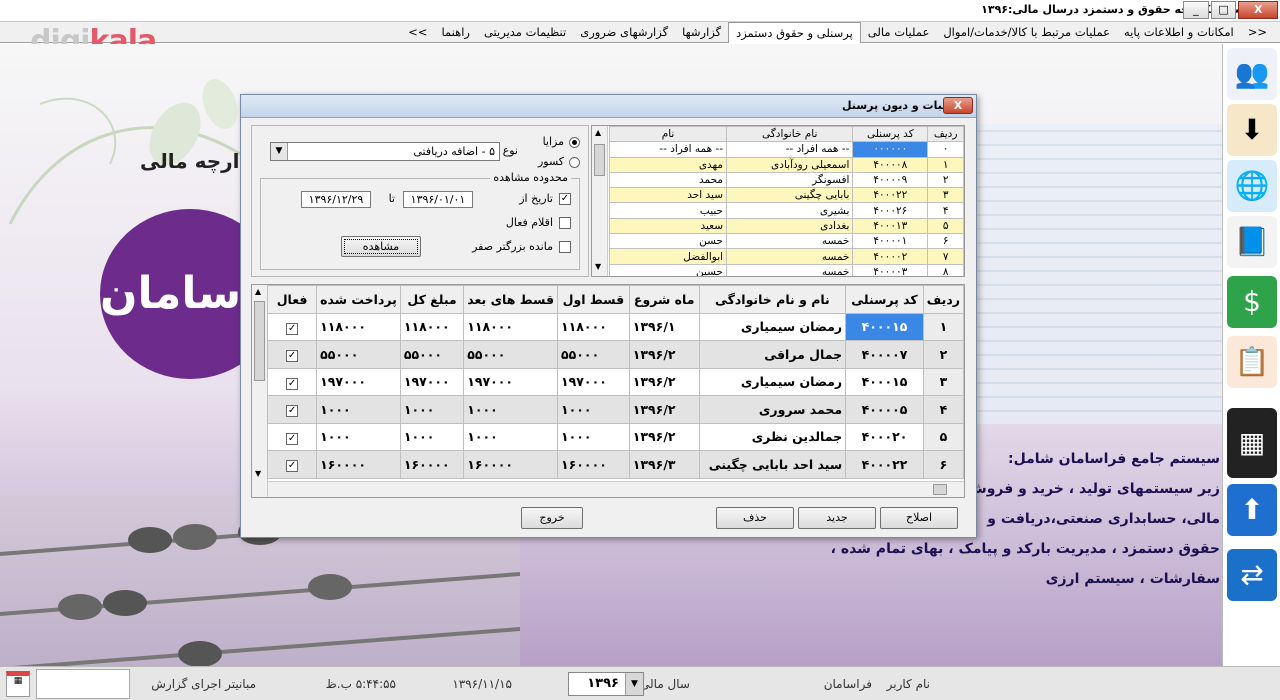  Describe the element at coordinates (958, 105) in the screenshot. I see `dialog-close-button: X` at that location.